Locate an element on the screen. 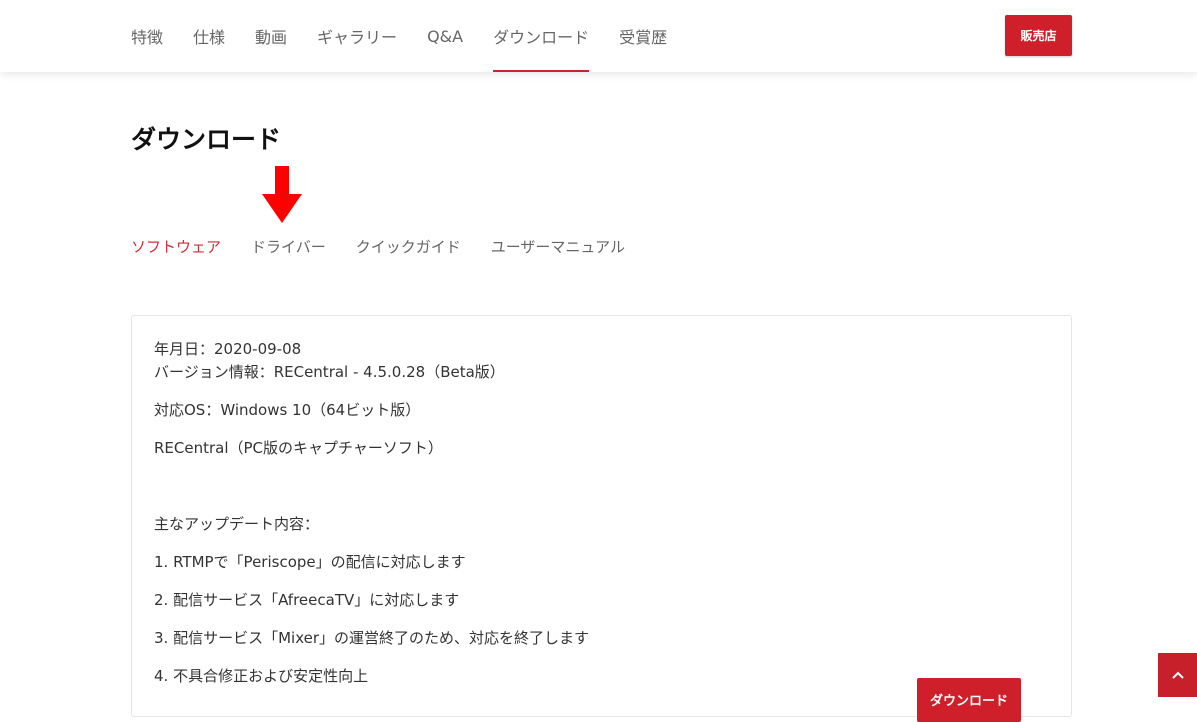 The width and height of the screenshot is (1197, 722). release-description: RECentral（PC版のキャプチャーソフト） is located at coordinates (298, 448).